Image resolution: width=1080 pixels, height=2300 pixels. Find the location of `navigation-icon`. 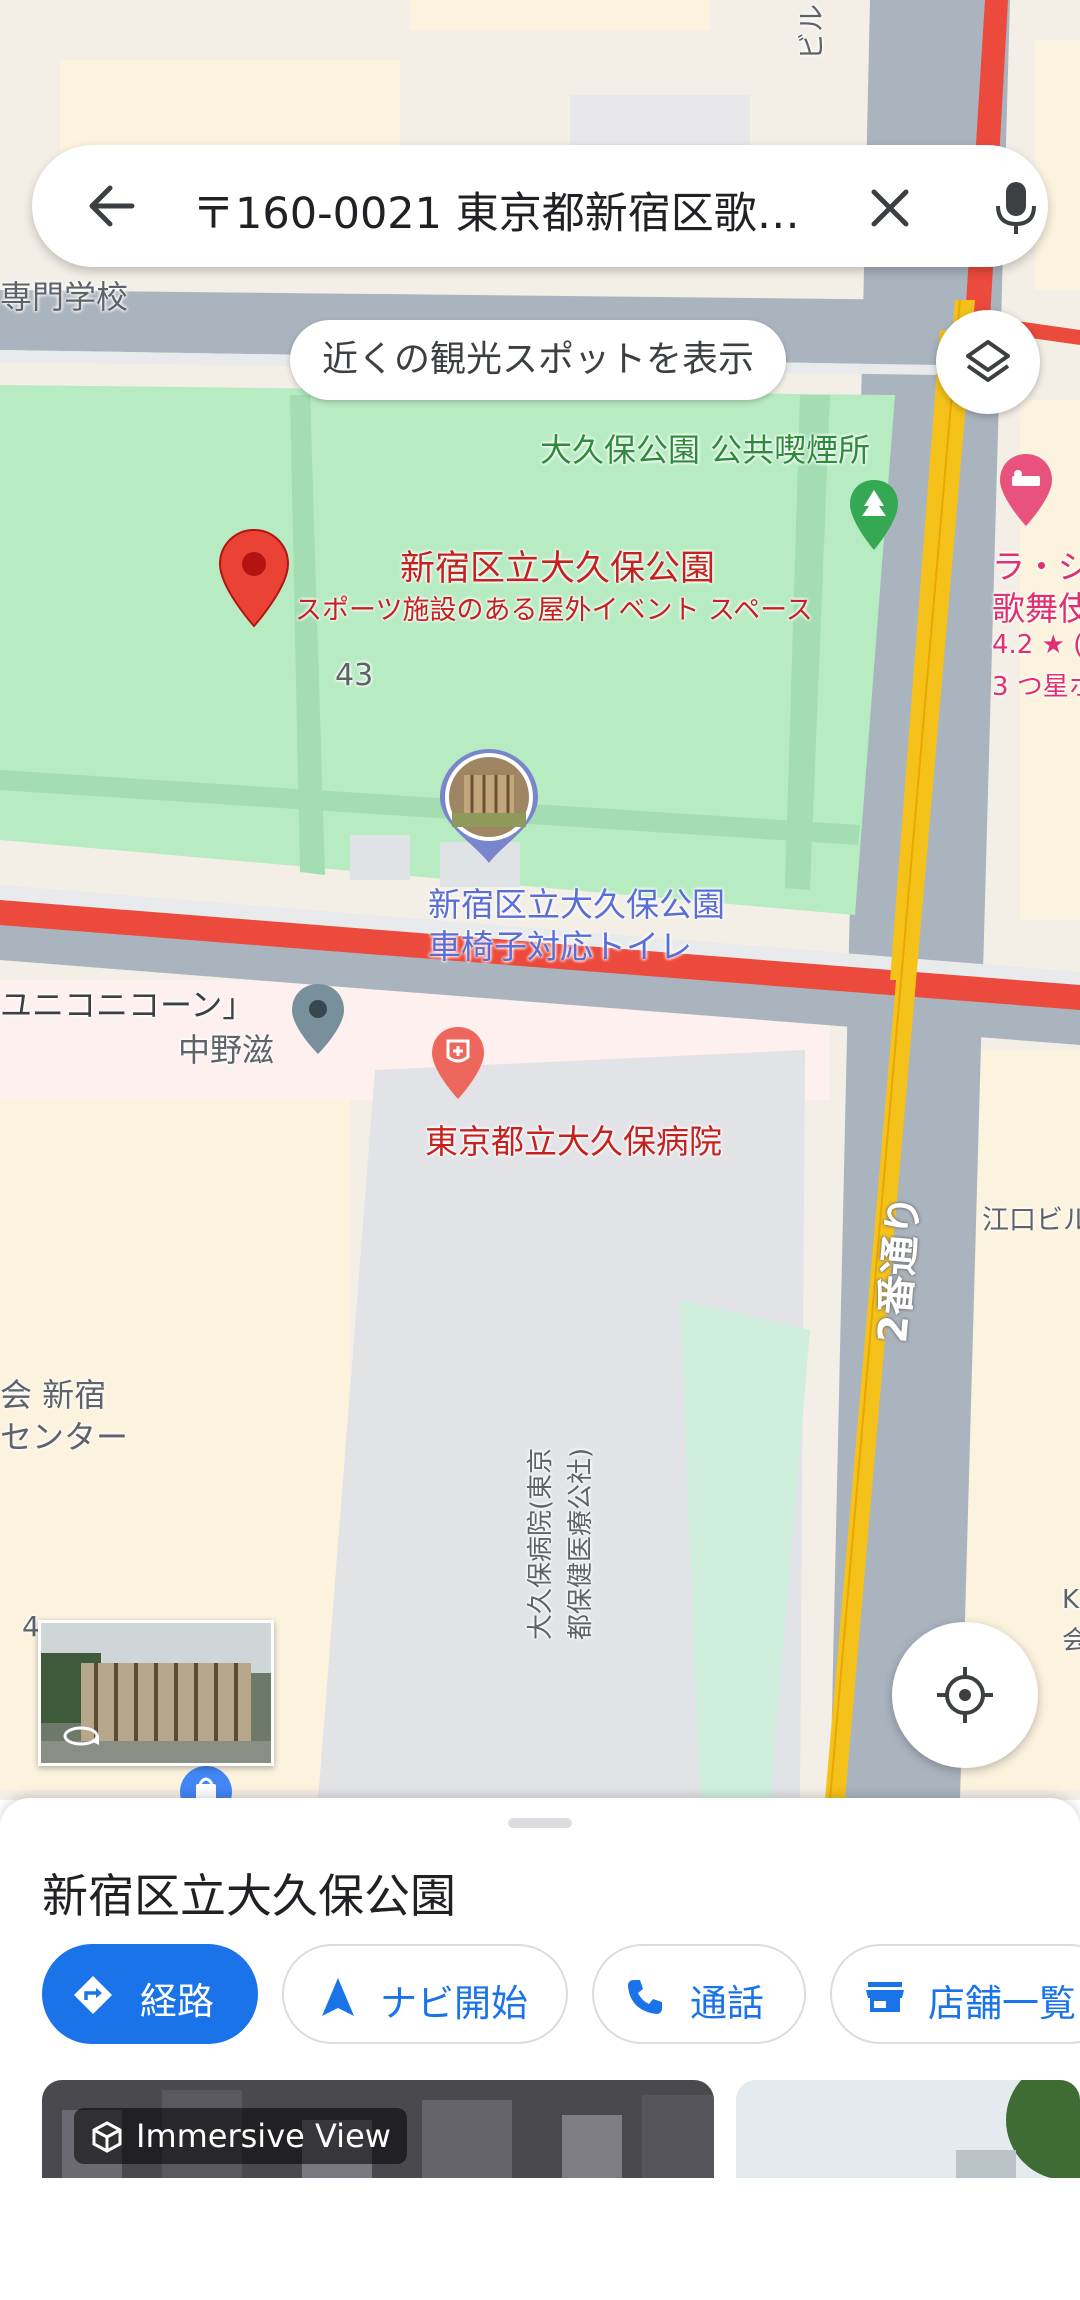

navigation-icon is located at coordinates (338, 1997).